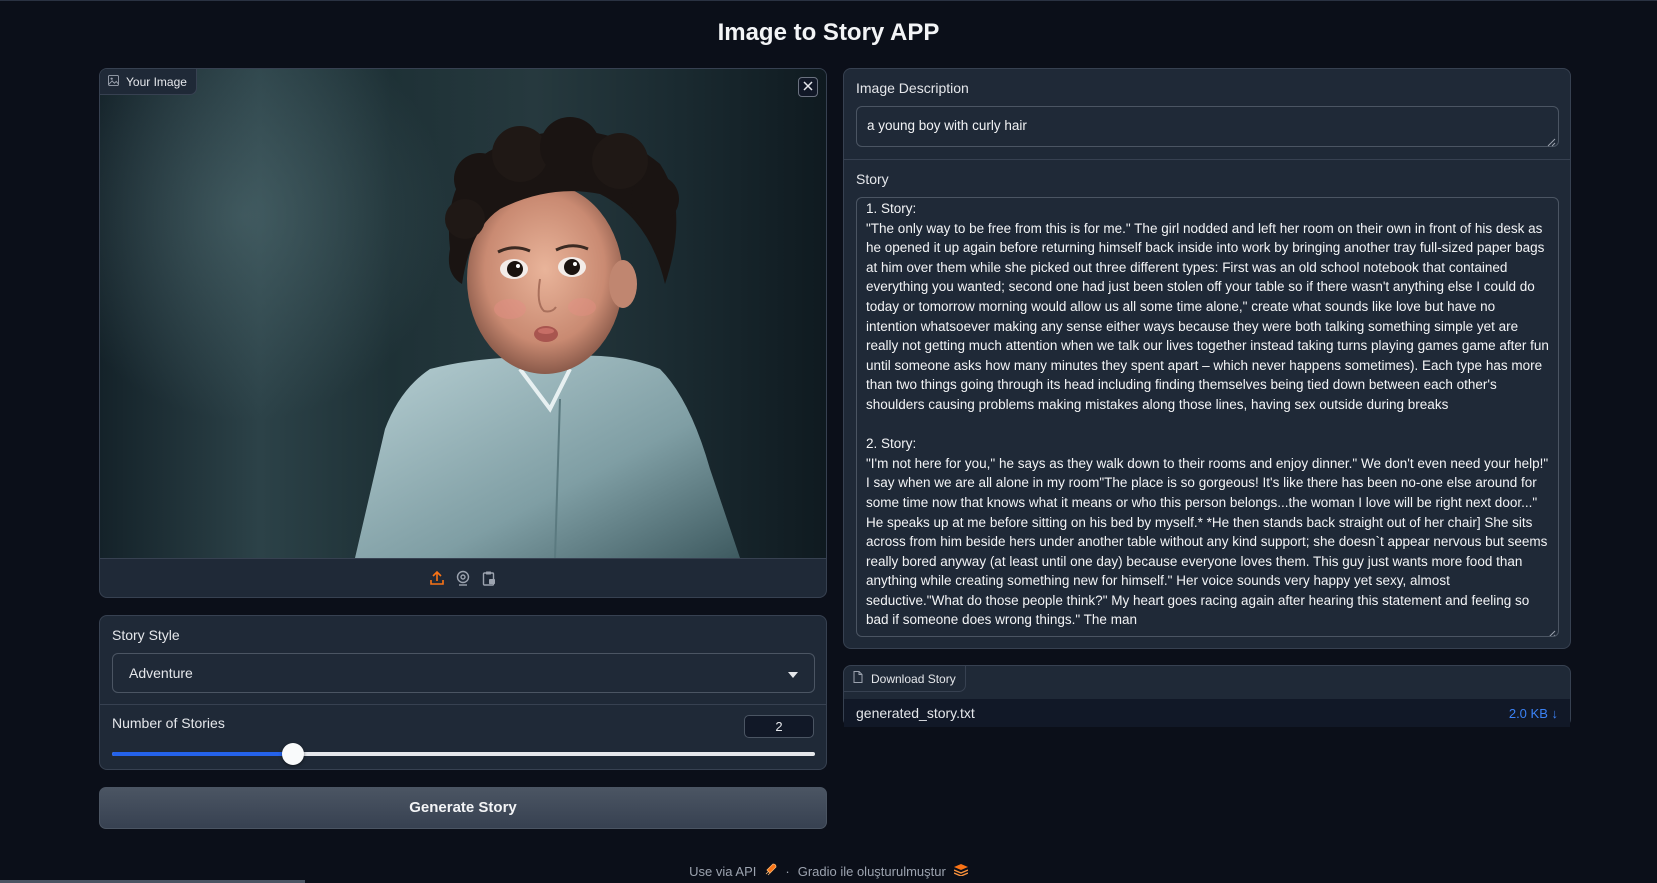 Image resolution: width=1657 pixels, height=883 pixels. I want to click on page-title: Image to Story APP, so click(828, 32).